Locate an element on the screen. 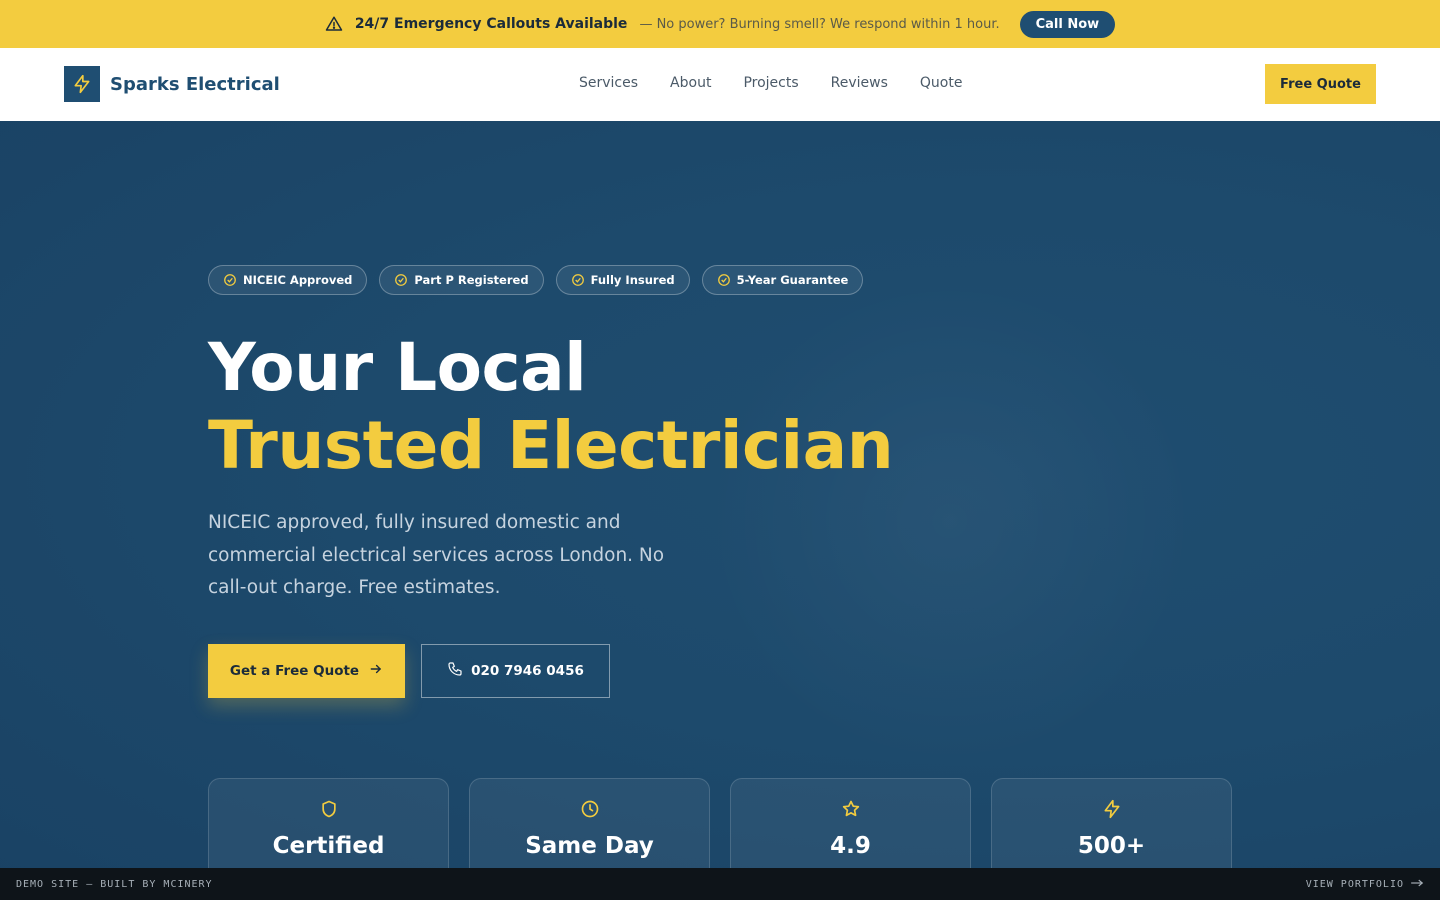  headline-line-2: Trusted Electrician is located at coordinates (551, 445).